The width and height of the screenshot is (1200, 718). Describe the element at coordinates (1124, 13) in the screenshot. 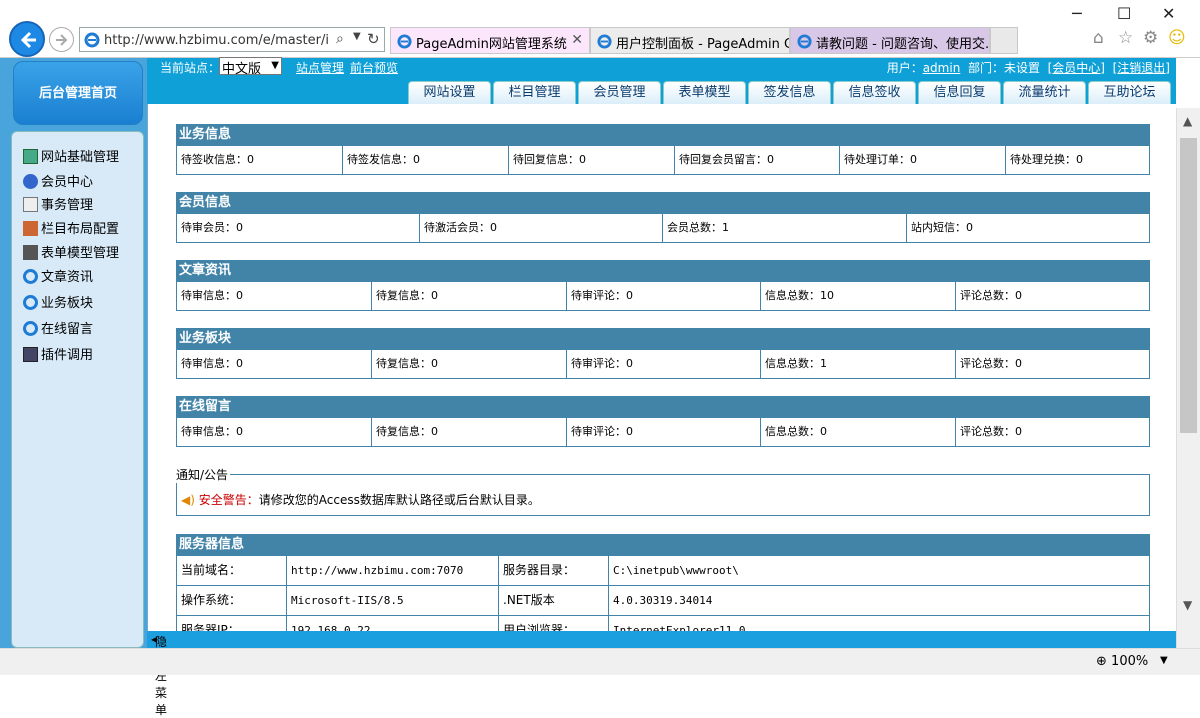

I see `maximize-button: ☐` at that location.